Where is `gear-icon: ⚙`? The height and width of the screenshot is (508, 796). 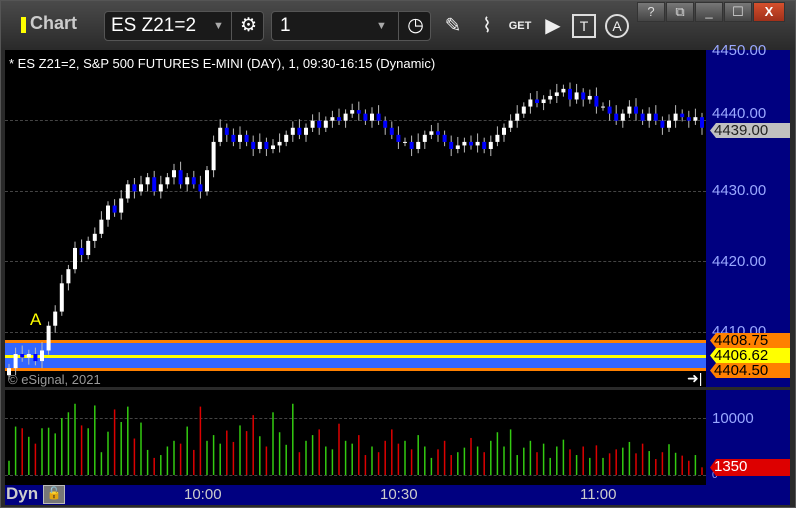
gear-icon: ⚙ is located at coordinates (248, 26).